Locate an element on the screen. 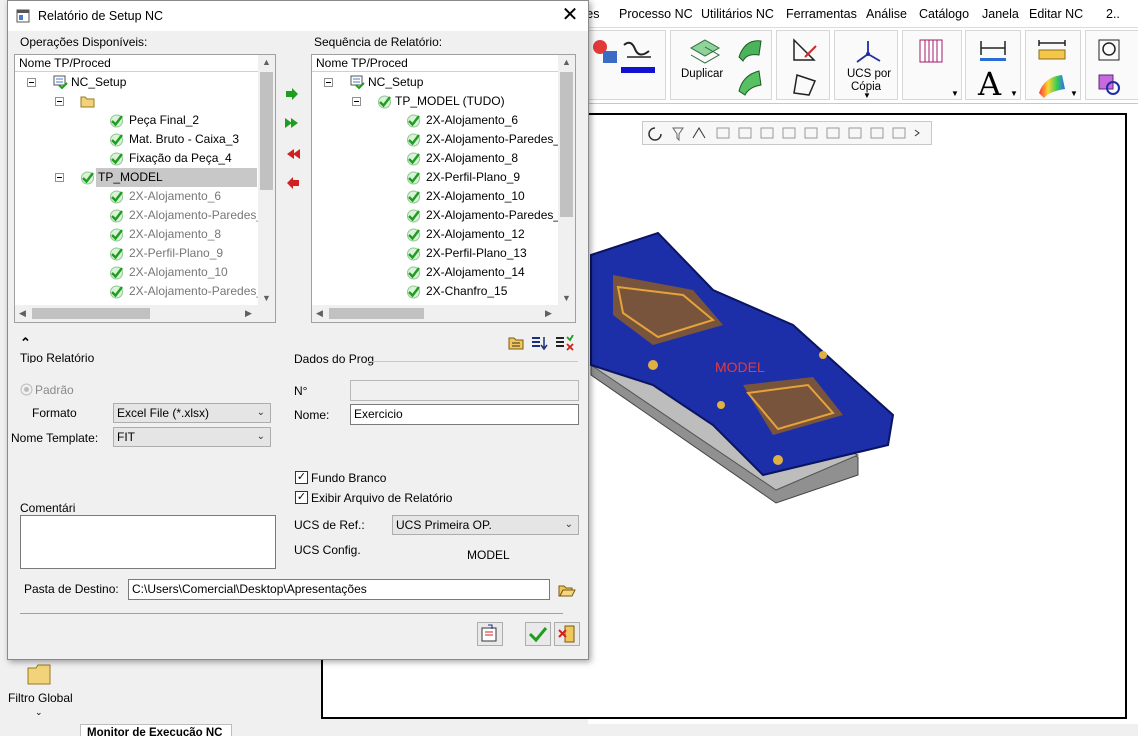  tree-item: TP_MODEL is located at coordinates (137, 177).